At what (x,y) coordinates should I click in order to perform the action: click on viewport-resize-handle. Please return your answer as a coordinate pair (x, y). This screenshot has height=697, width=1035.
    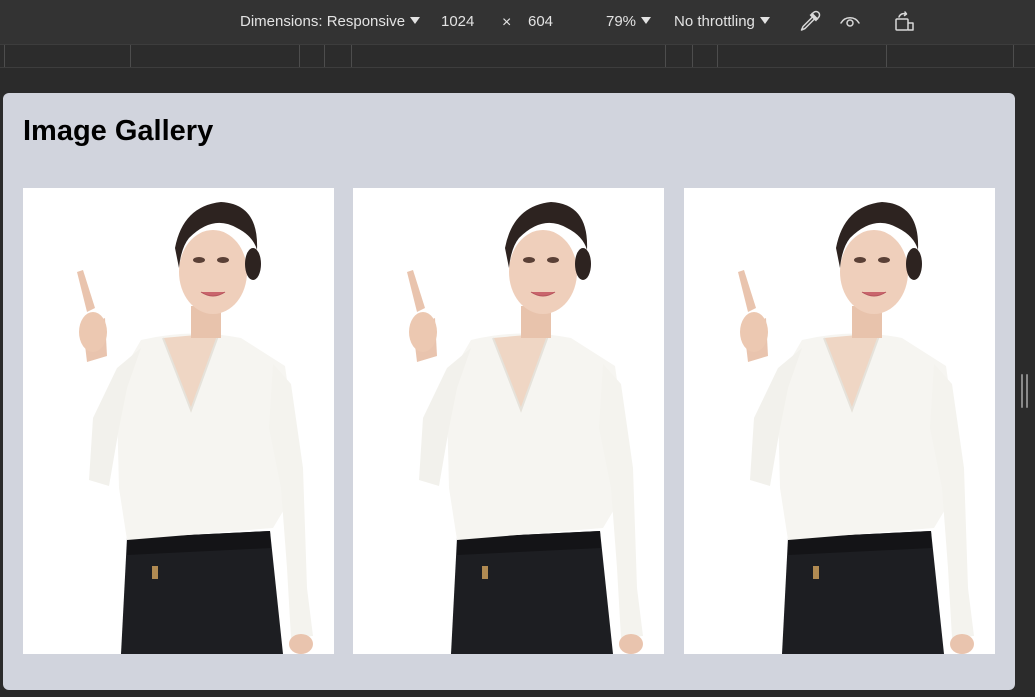
    Looking at the image, I should click on (1025, 392).